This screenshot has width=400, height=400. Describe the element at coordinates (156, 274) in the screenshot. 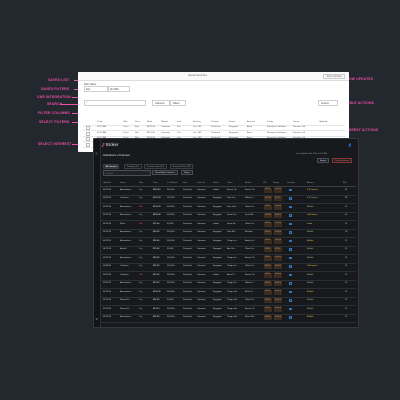

I see `price-cell: $29.40` at that location.